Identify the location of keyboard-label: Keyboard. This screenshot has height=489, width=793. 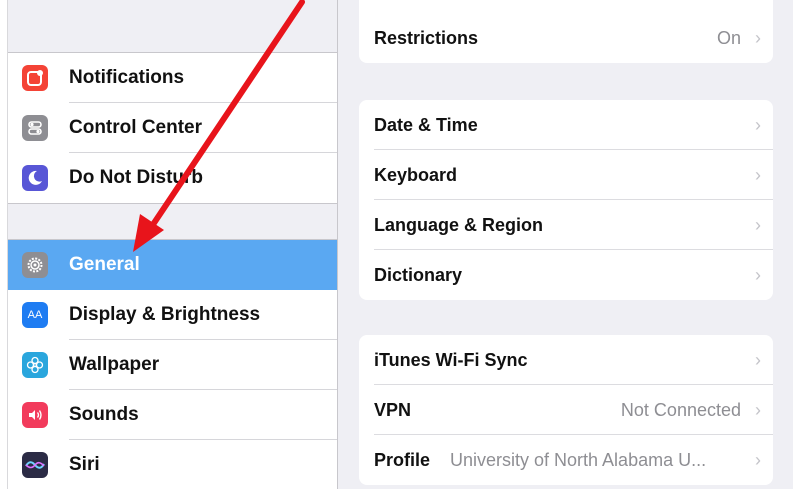
(416, 174).